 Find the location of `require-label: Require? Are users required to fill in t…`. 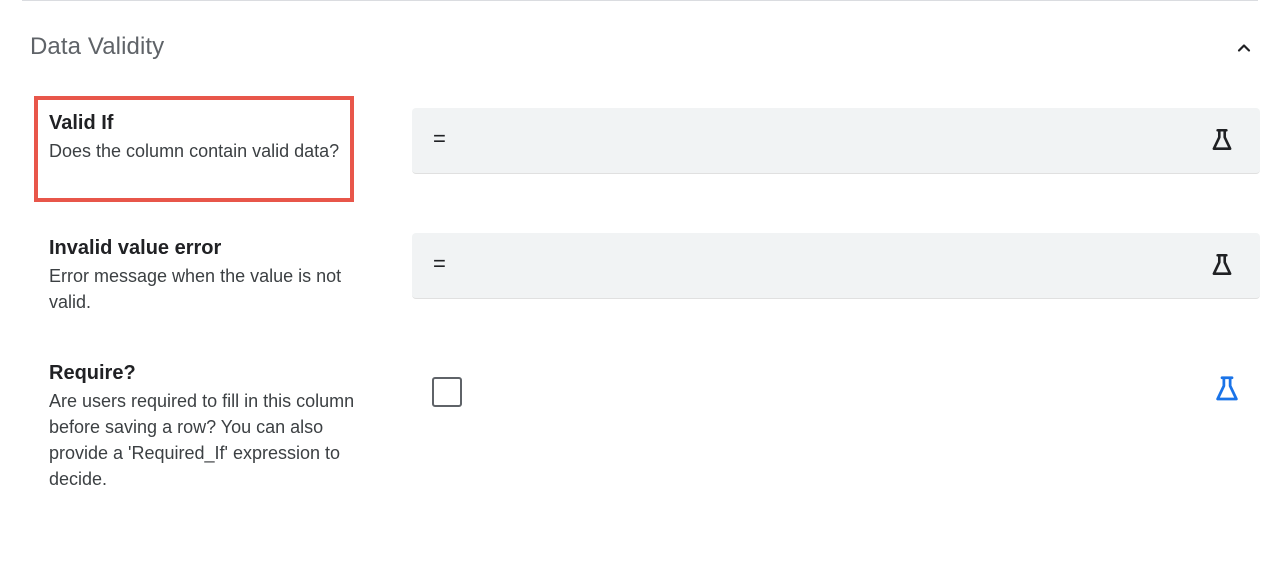

require-label: Require? Are users required to fill in t… is located at coordinates (209, 426).